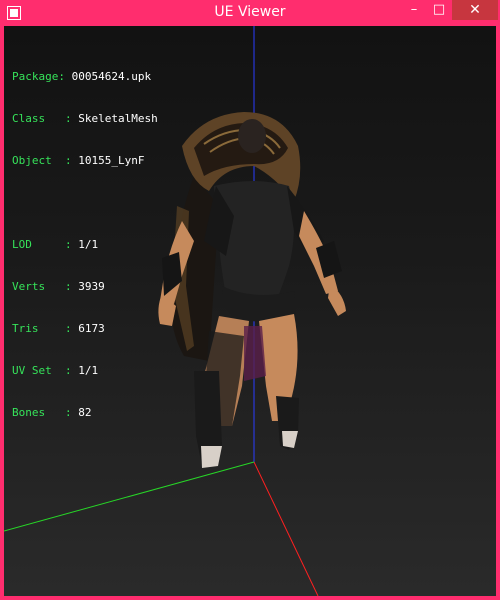 The width and height of the screenshot is (500, 600). Describe the element at coordinates (118, 118) in the screenshot. I see `info-value: SkeletalMesh` at that location.